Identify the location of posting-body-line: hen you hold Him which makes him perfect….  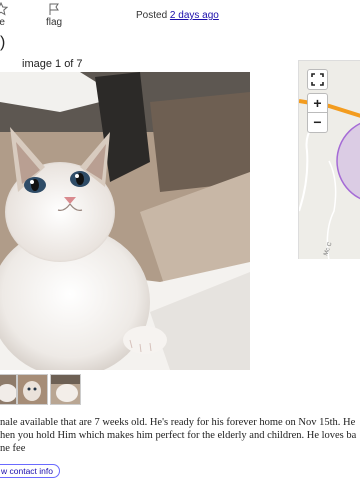
(178, 435).